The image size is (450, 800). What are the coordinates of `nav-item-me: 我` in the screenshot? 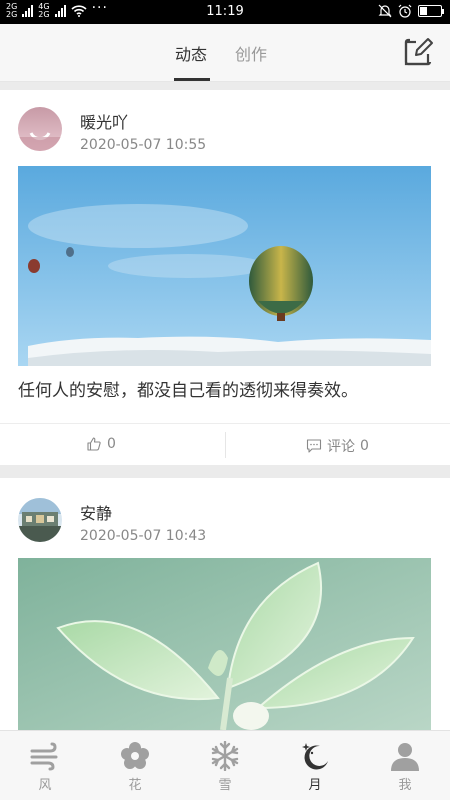 It's located at (405, 765).